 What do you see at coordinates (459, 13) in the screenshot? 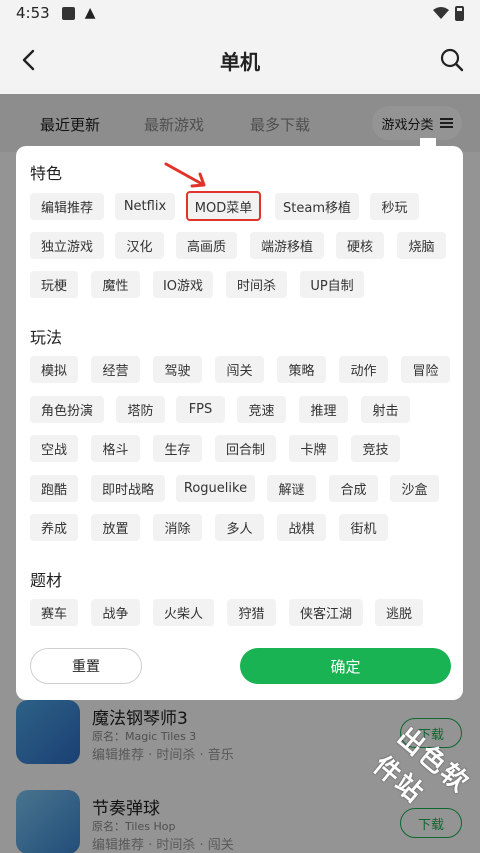
I see `battery-icon` at bounding box center [459, 13].